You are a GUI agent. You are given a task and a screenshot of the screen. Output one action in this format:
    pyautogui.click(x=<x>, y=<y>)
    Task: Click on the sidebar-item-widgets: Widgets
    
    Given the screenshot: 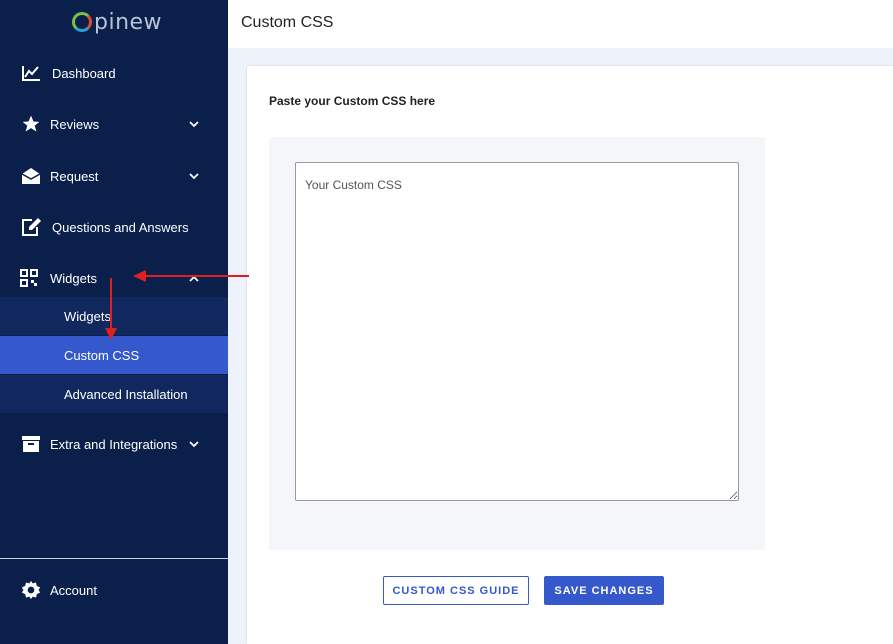 What is the action you would take?
    pyautogui.click(x=114, y=278)
    